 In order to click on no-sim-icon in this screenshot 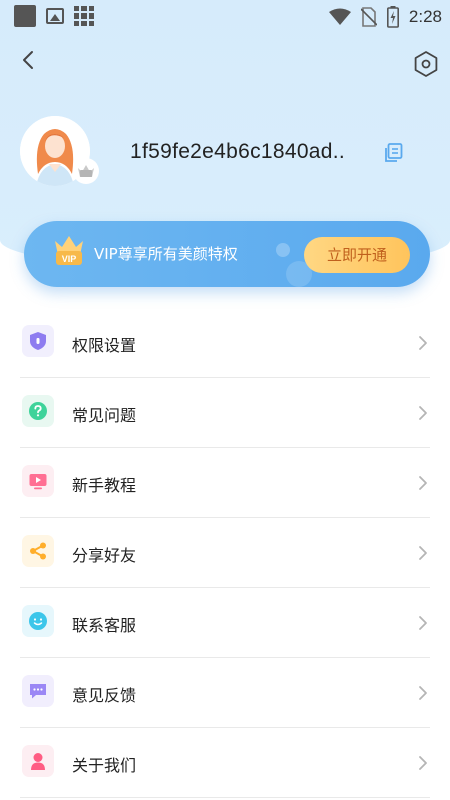, I will do `click(368, 17)`.